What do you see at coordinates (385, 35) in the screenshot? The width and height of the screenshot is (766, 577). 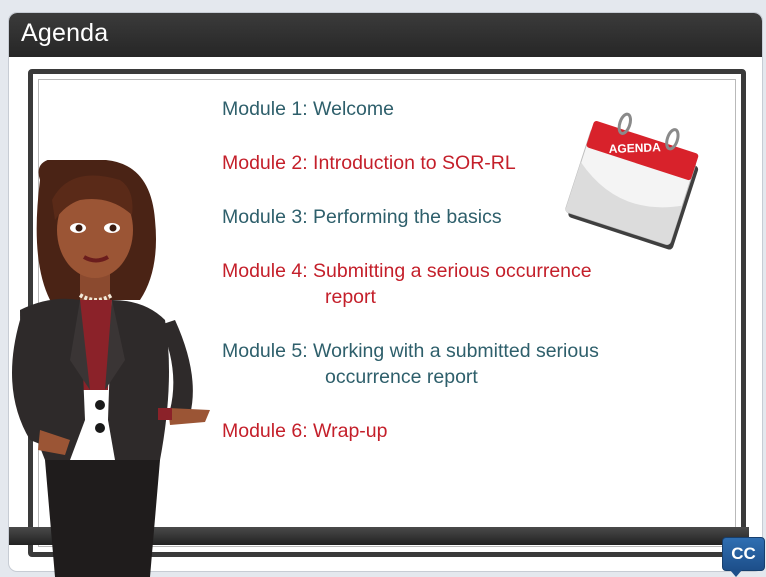 I see `title-bar: Agenda` at bounding box center [385, 35].